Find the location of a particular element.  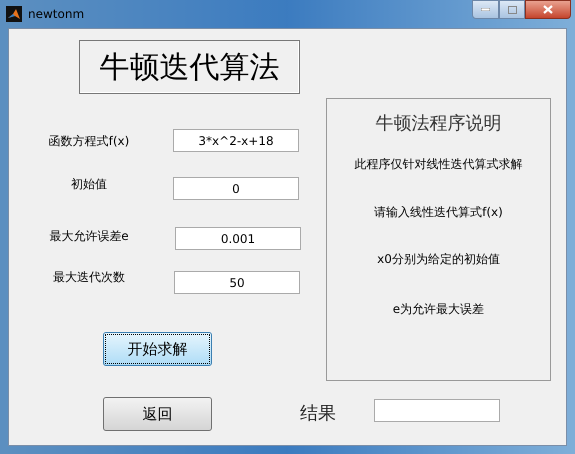

close-button is located at coordinates (548, 9).